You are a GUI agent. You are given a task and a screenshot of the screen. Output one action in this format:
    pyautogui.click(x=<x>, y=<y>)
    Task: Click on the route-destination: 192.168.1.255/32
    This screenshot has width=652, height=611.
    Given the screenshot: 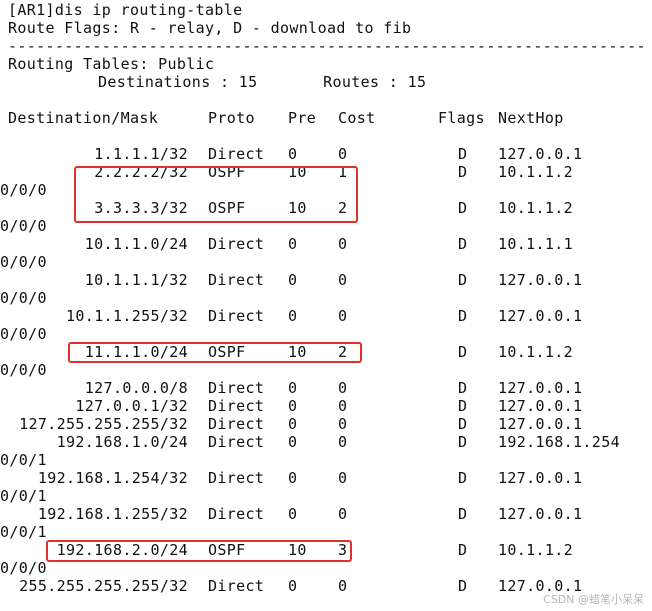 What is the action you would take?
    pyautogui.click(x=112, y=514)
    